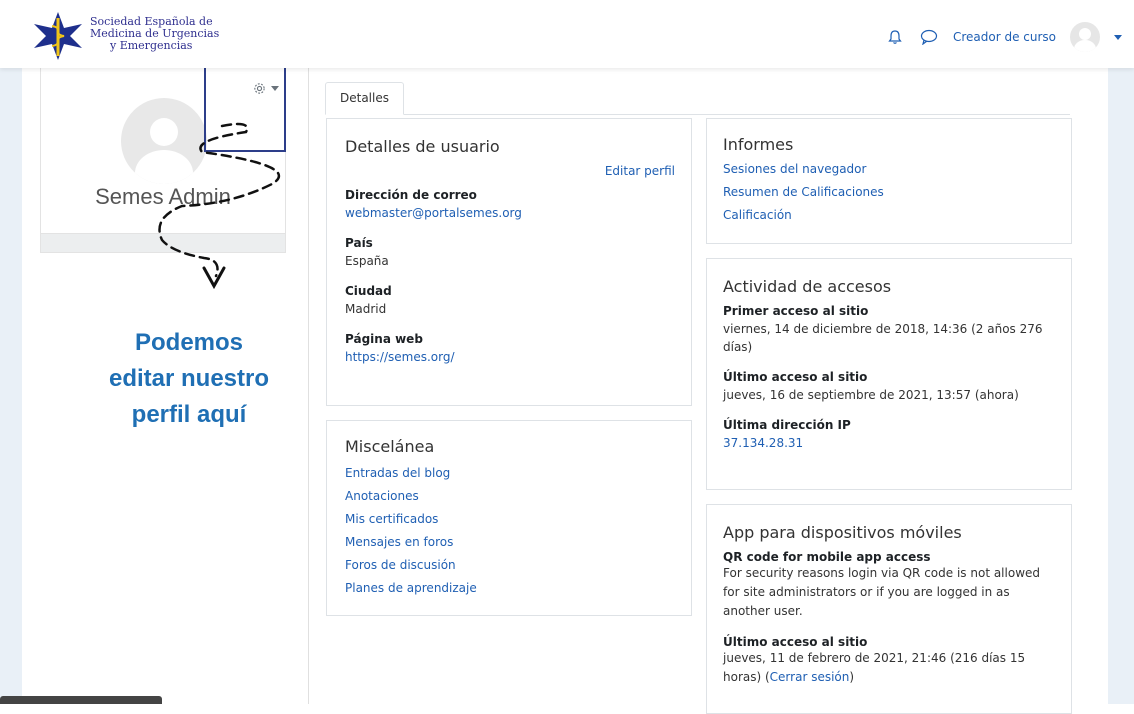 This screenshot has width=1134, height=714. Describe the element at coordinates (929, 37) in the screenshot. I see `chat-bubble-icon` at that location.